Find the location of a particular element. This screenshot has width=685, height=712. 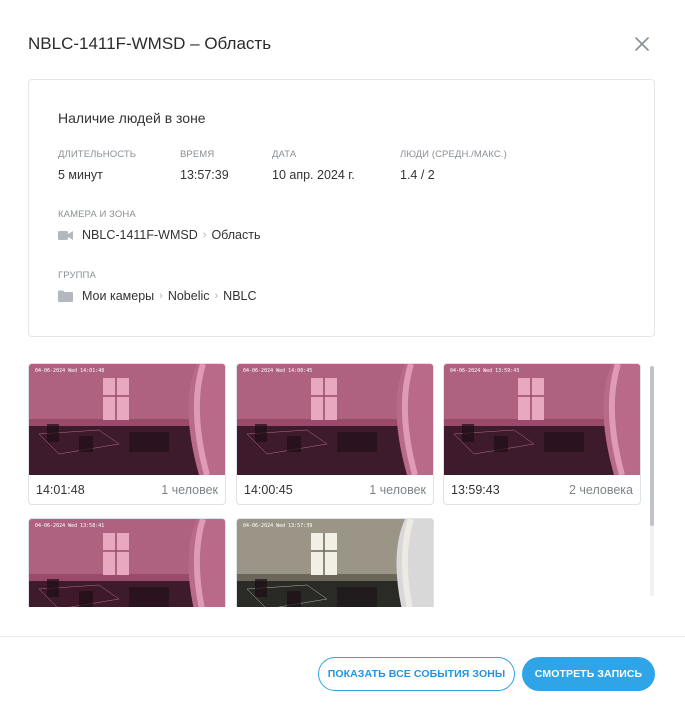

camera-timestamp: 04-06-2024 Wed 13:58:41 is located at coordinates (69, 526).